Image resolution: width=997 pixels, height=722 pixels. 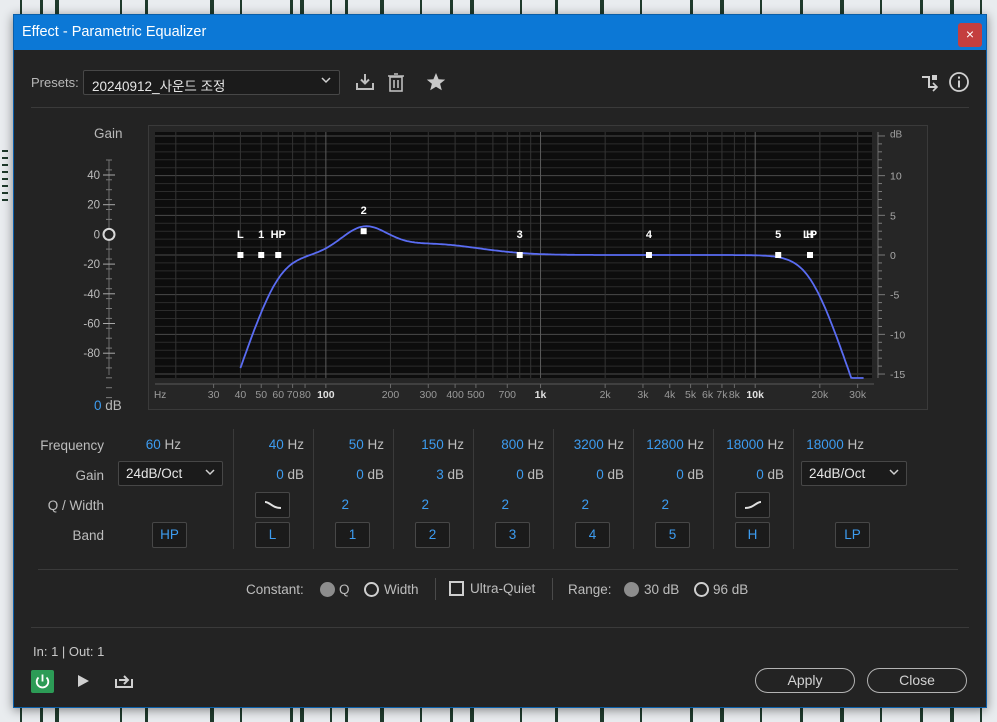 I want to click on high-shelf-icon, so click(x=752, y=505).